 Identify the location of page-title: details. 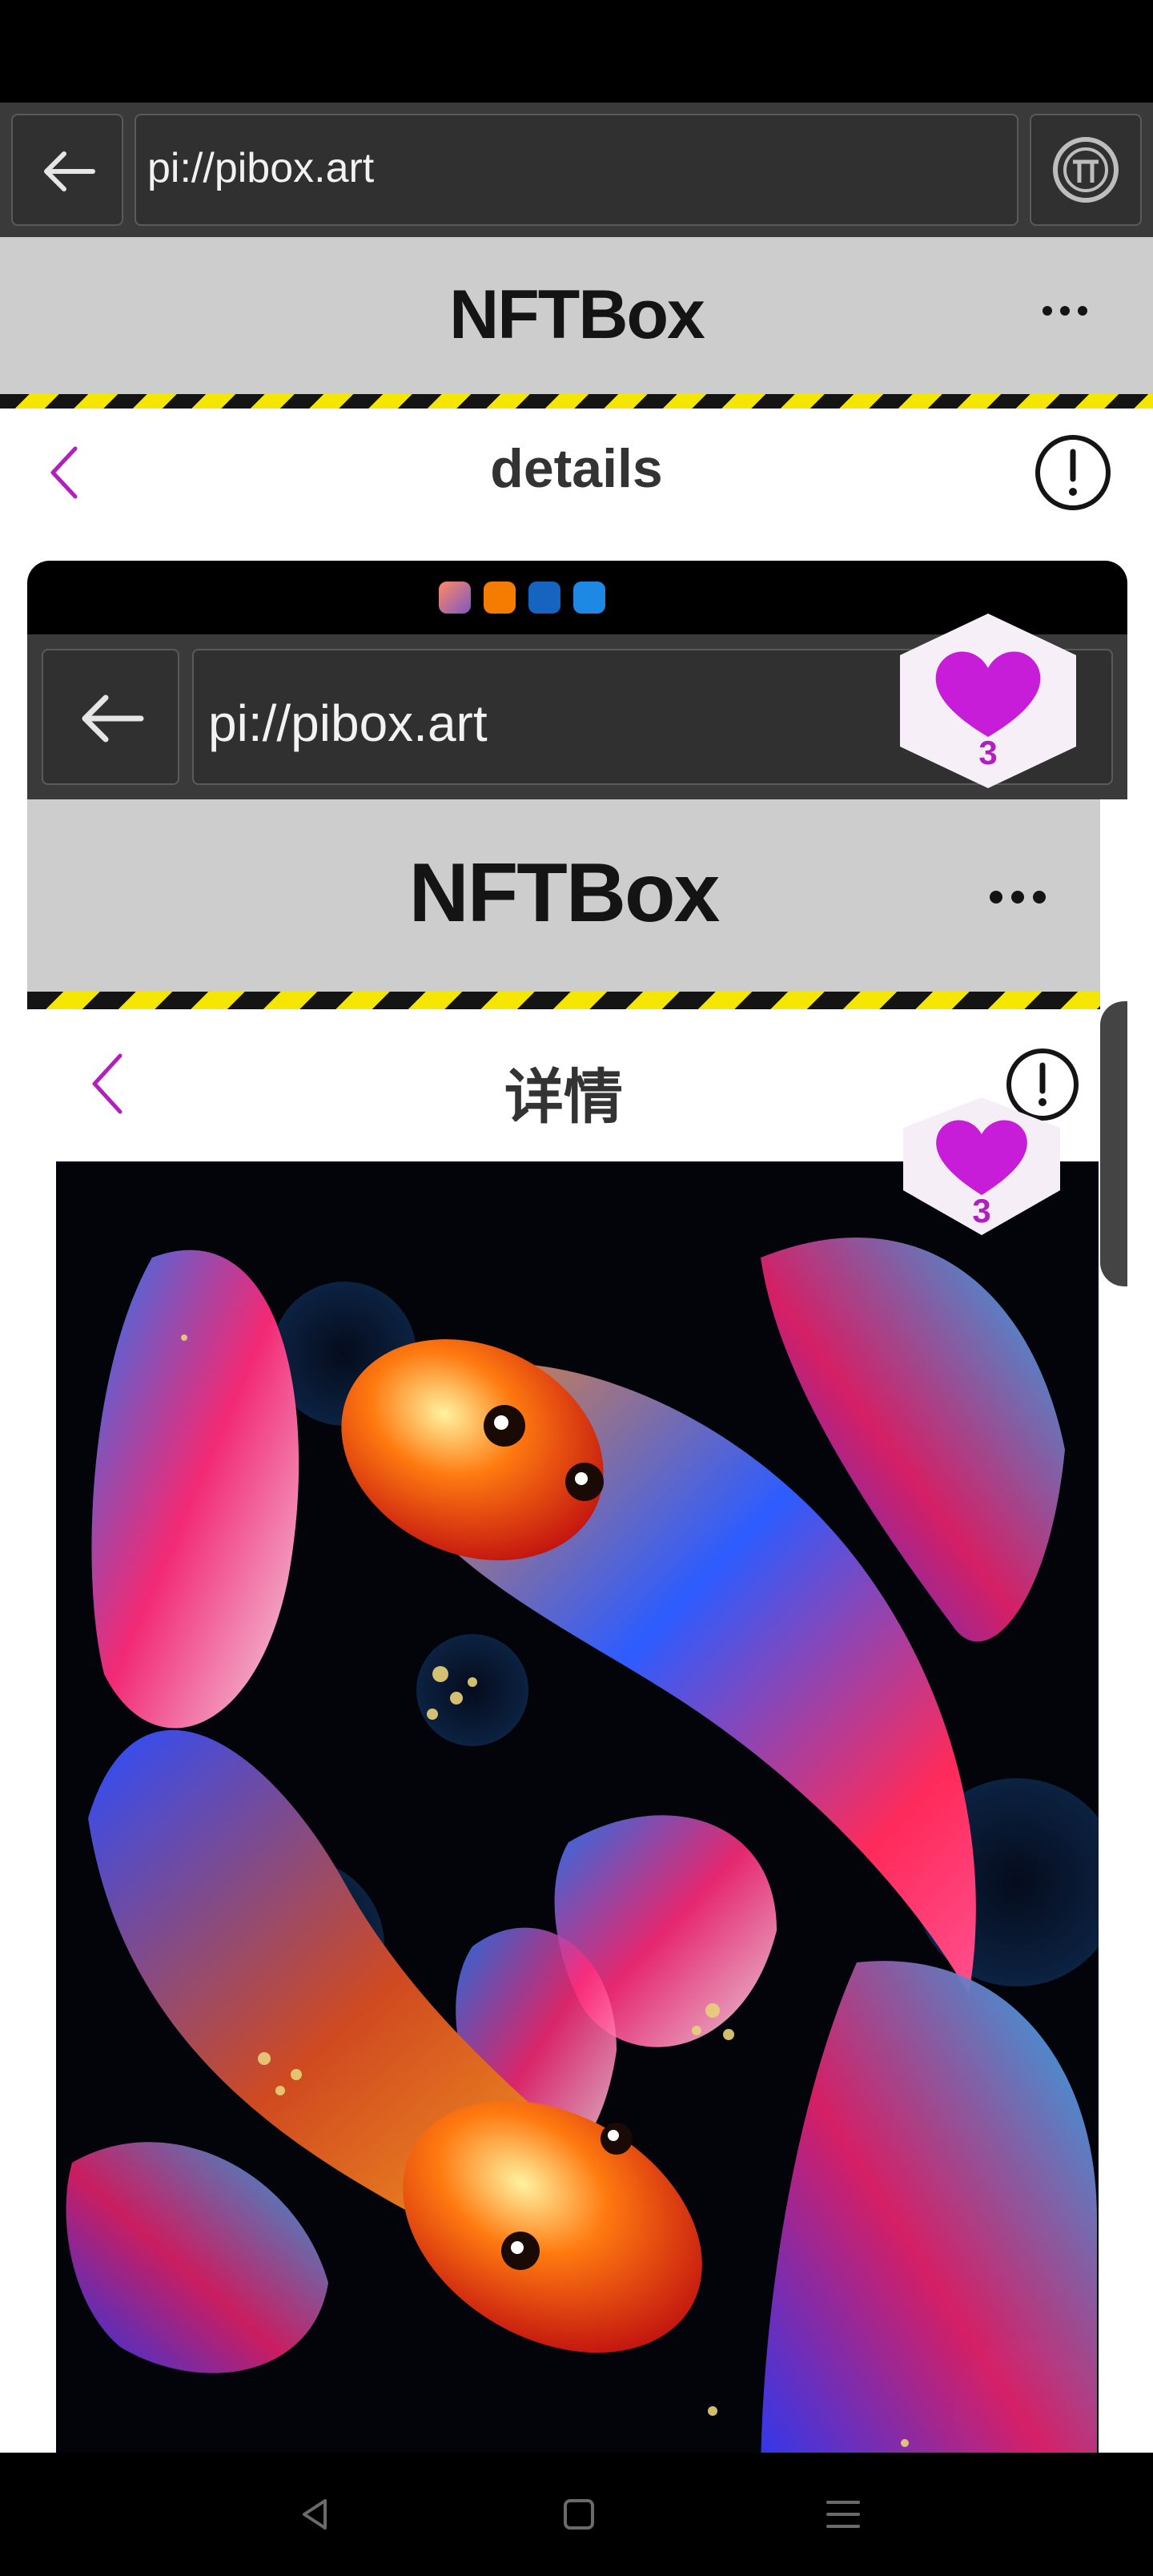
(576, 468).